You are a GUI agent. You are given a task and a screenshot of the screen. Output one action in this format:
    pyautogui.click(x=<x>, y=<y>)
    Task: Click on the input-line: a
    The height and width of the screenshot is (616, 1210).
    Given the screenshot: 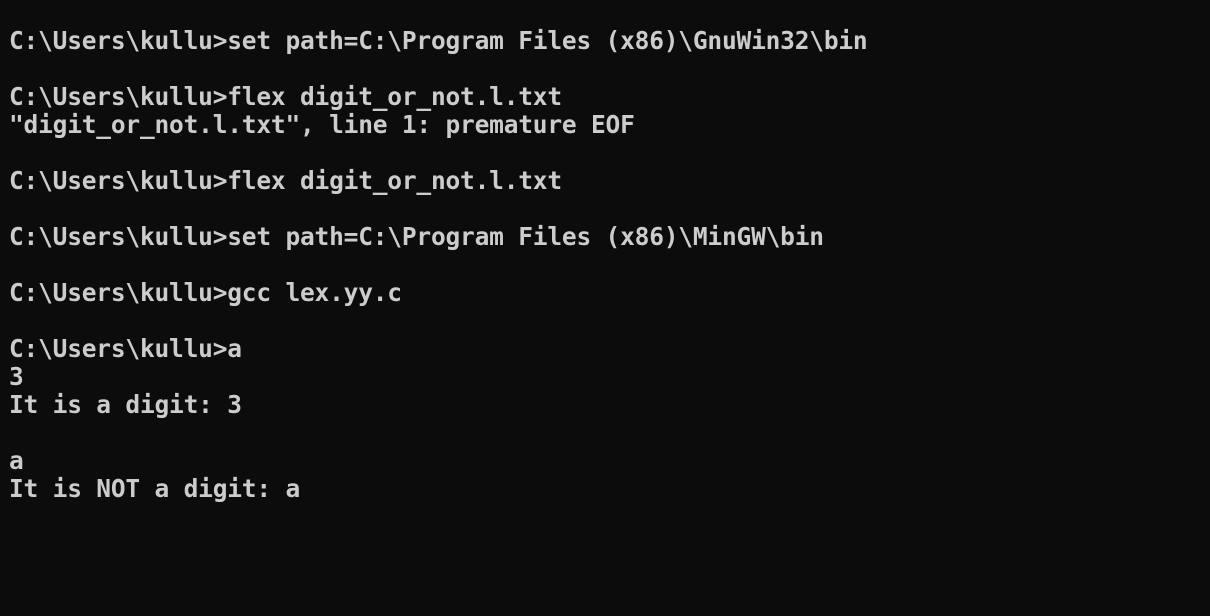 What is the action you would take?
    pyautogui.click(x=16, y=460)
    